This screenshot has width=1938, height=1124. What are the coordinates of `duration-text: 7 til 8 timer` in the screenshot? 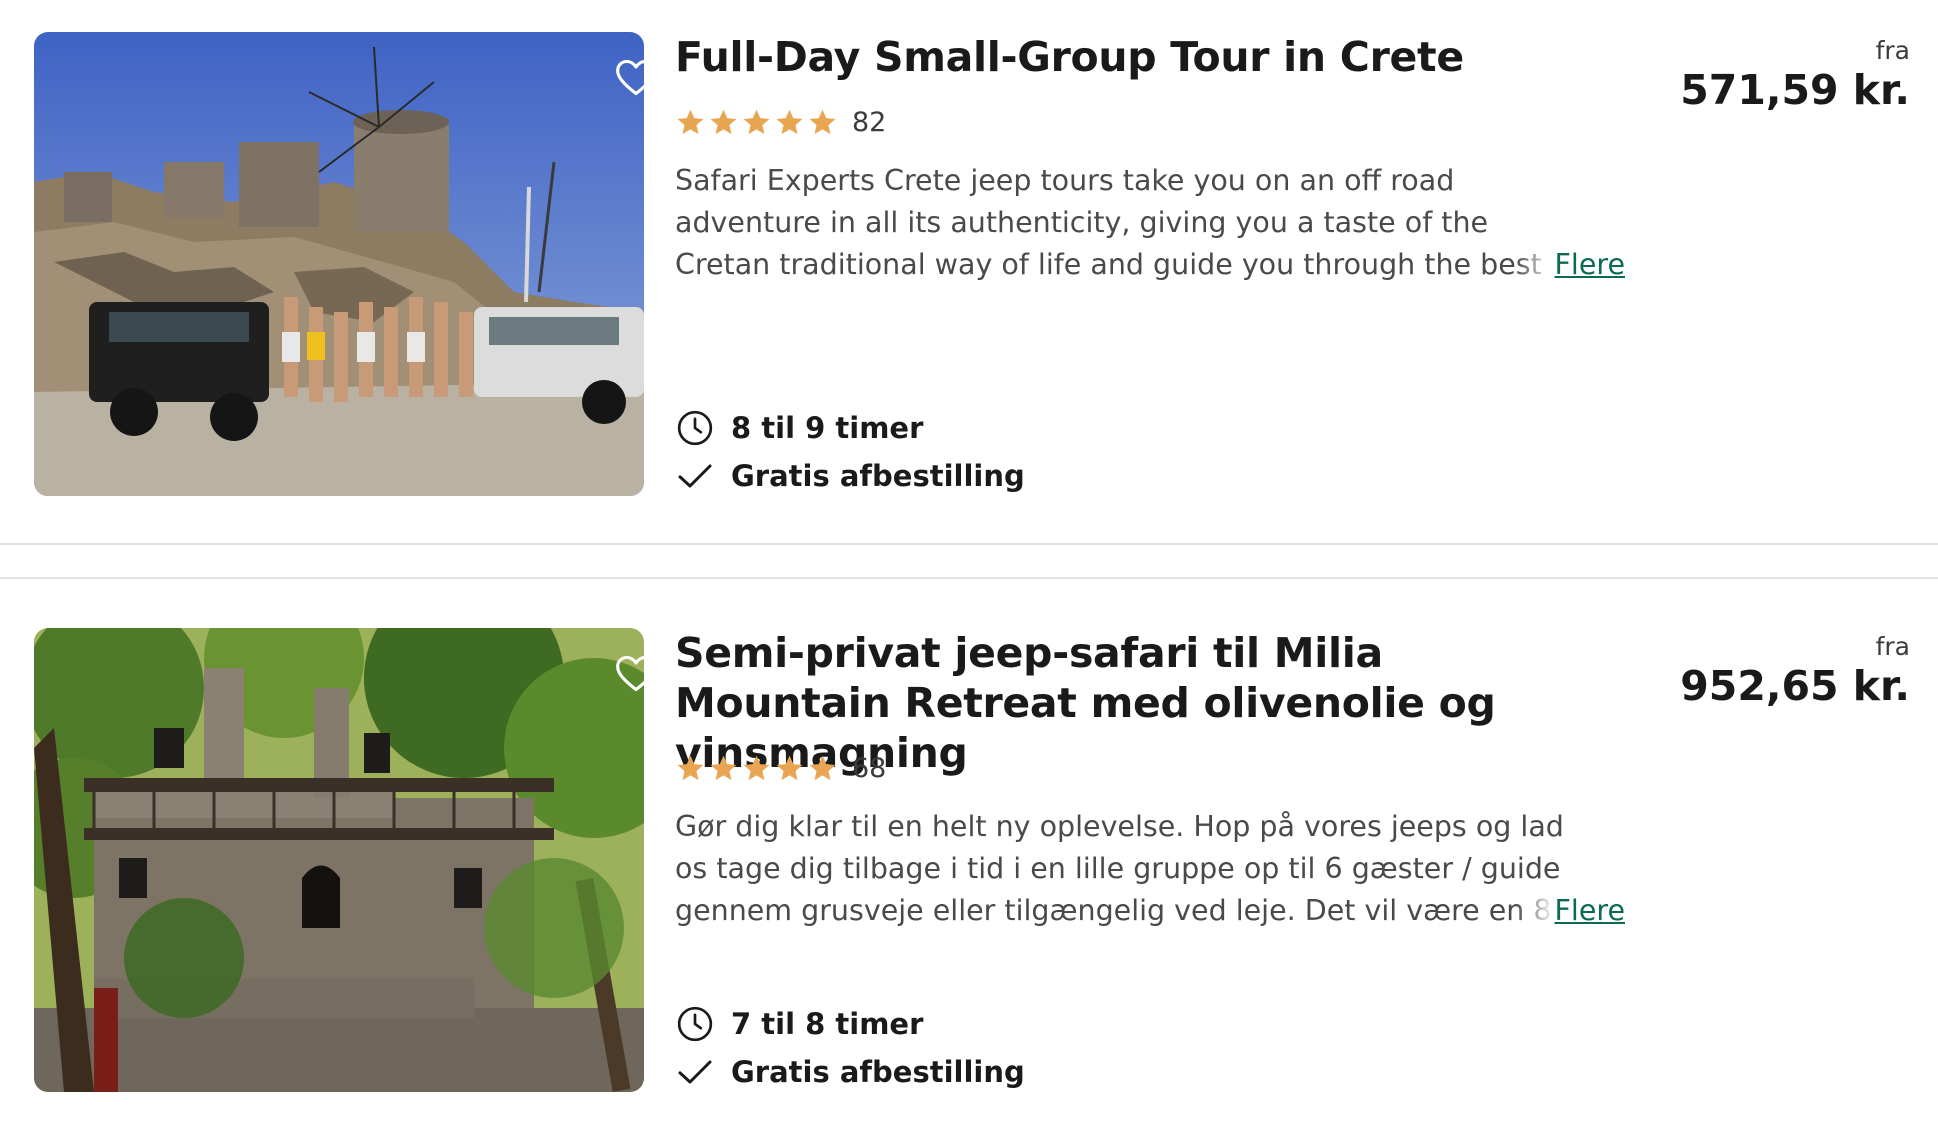 It's located at (827, 1024).